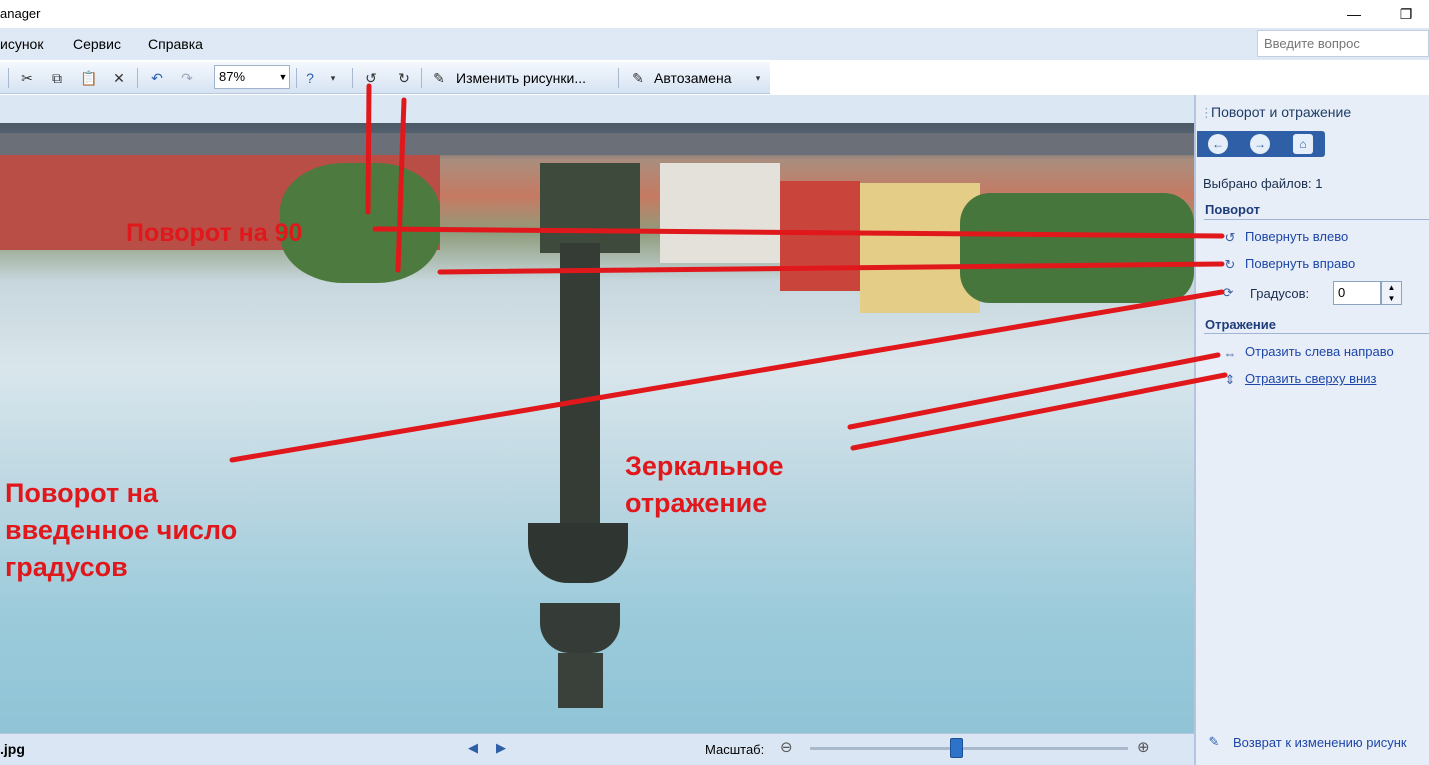  Describe the element at coordinates (187, 78) in the screenshot. I see `redo-icon: ↷` at that location.